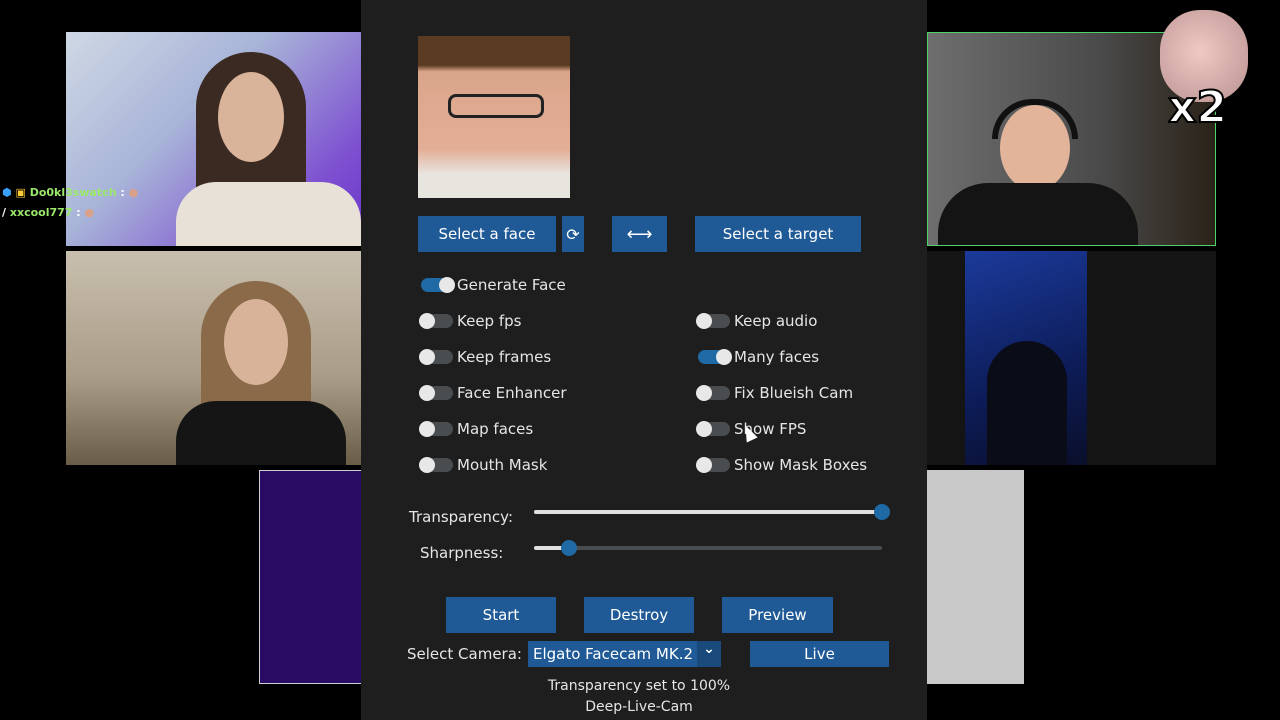  I want to click on badge-icon: /, so click(4, 212).